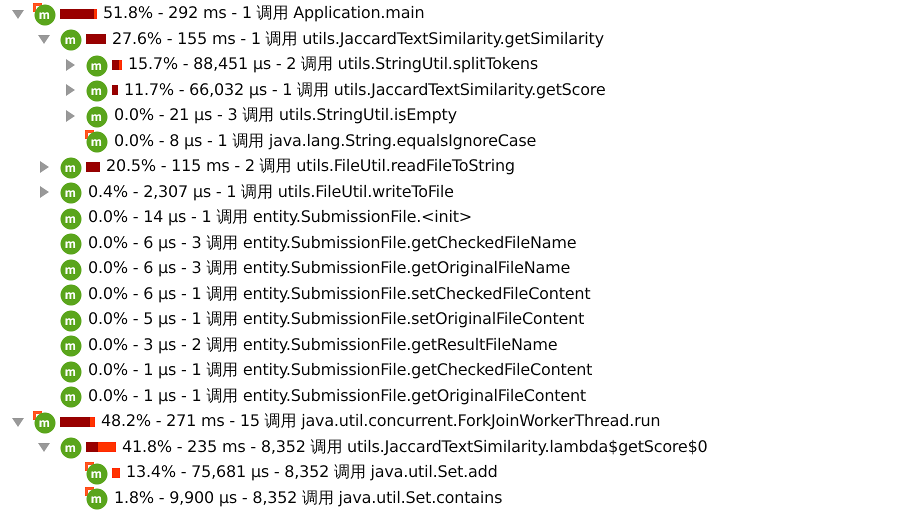  What do you see at coordinates (336, 319) in the screenshot?
I see `call-tree-entry: 0.0% - 5 µs - 1 调用 entity.SubmissionFile.setOriginalFileContent` at bounding box center [336, 319].